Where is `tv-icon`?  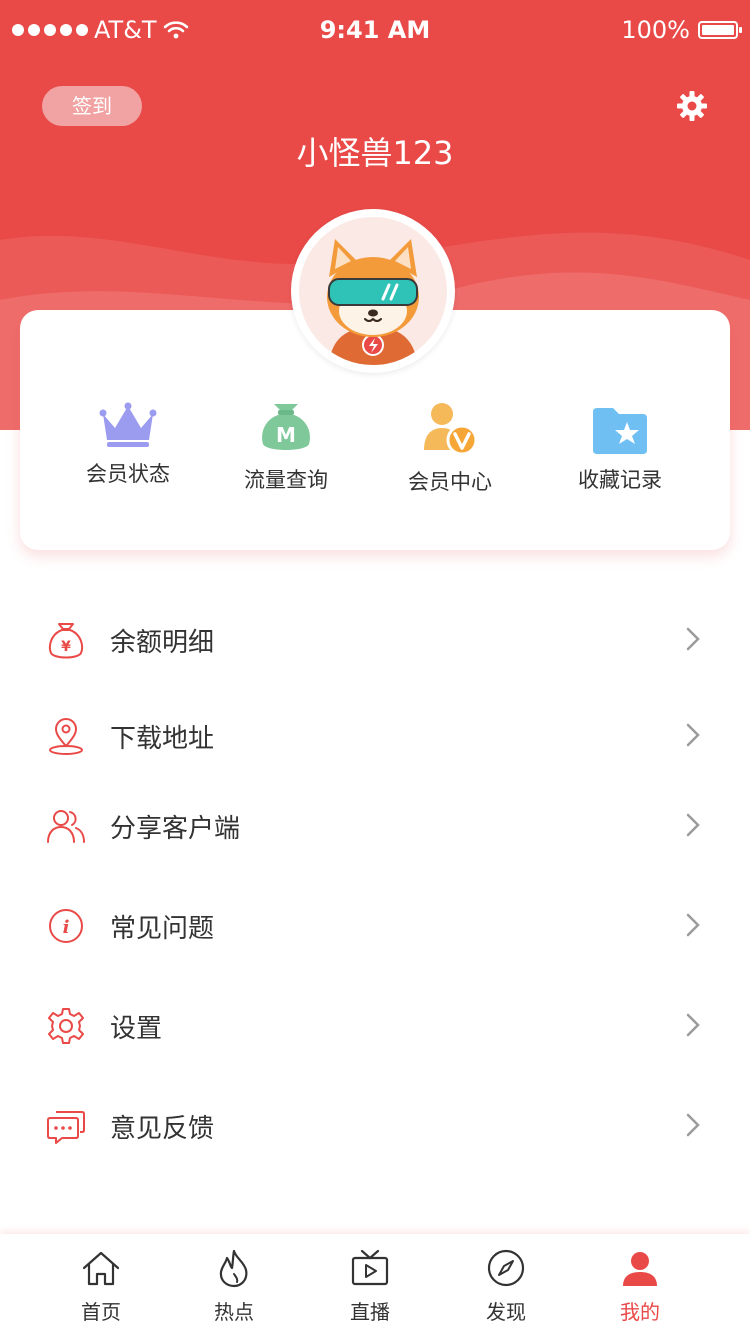 tv-icon is located at coordinates (370, 1267).